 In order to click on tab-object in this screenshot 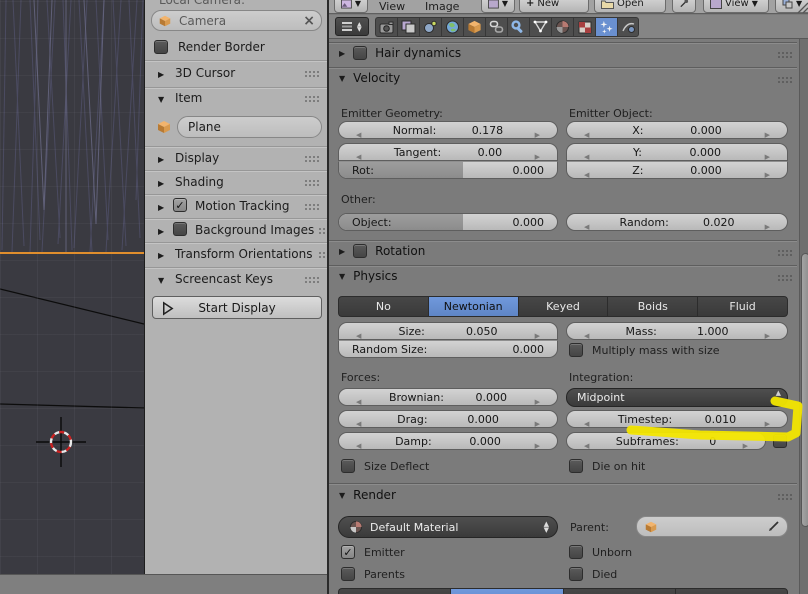, I will do `click(474, 27)`.